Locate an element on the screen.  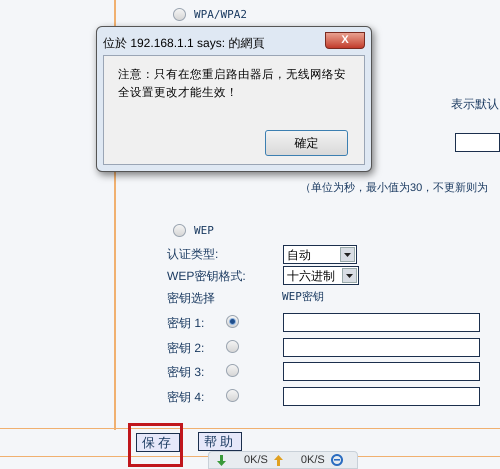
button: 保存 is located at coordinates (158, 442).